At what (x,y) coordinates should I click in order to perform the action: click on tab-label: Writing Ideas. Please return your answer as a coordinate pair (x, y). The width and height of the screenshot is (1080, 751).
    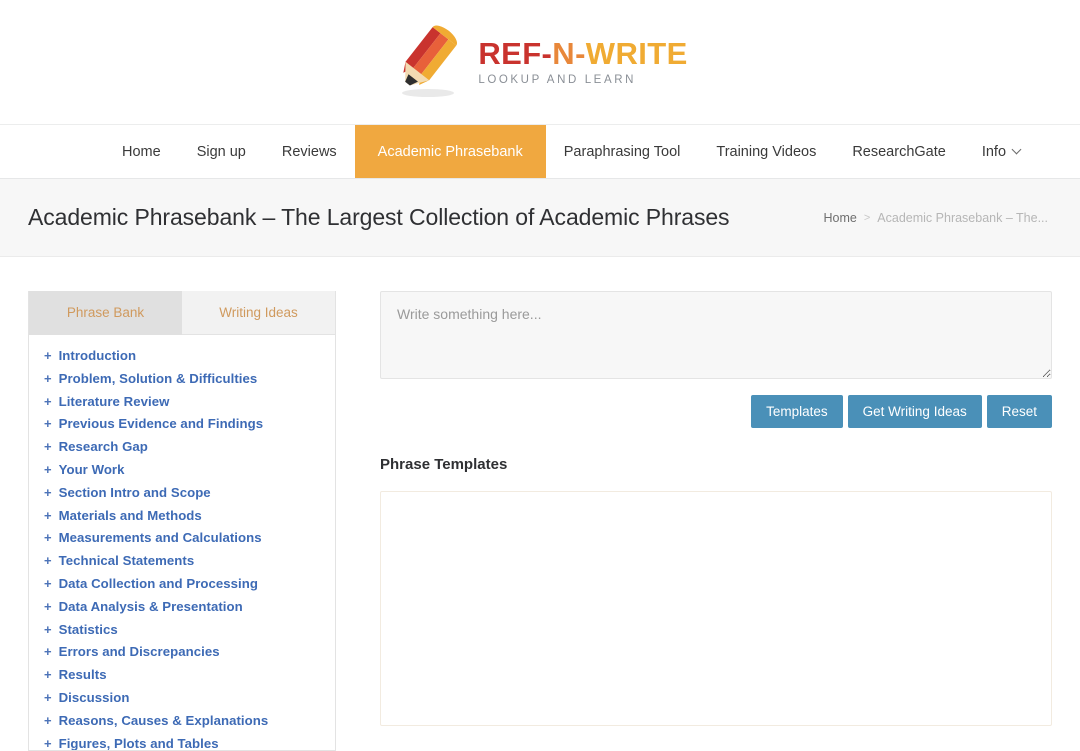
    Looking at the image, I should click on (258, 312).